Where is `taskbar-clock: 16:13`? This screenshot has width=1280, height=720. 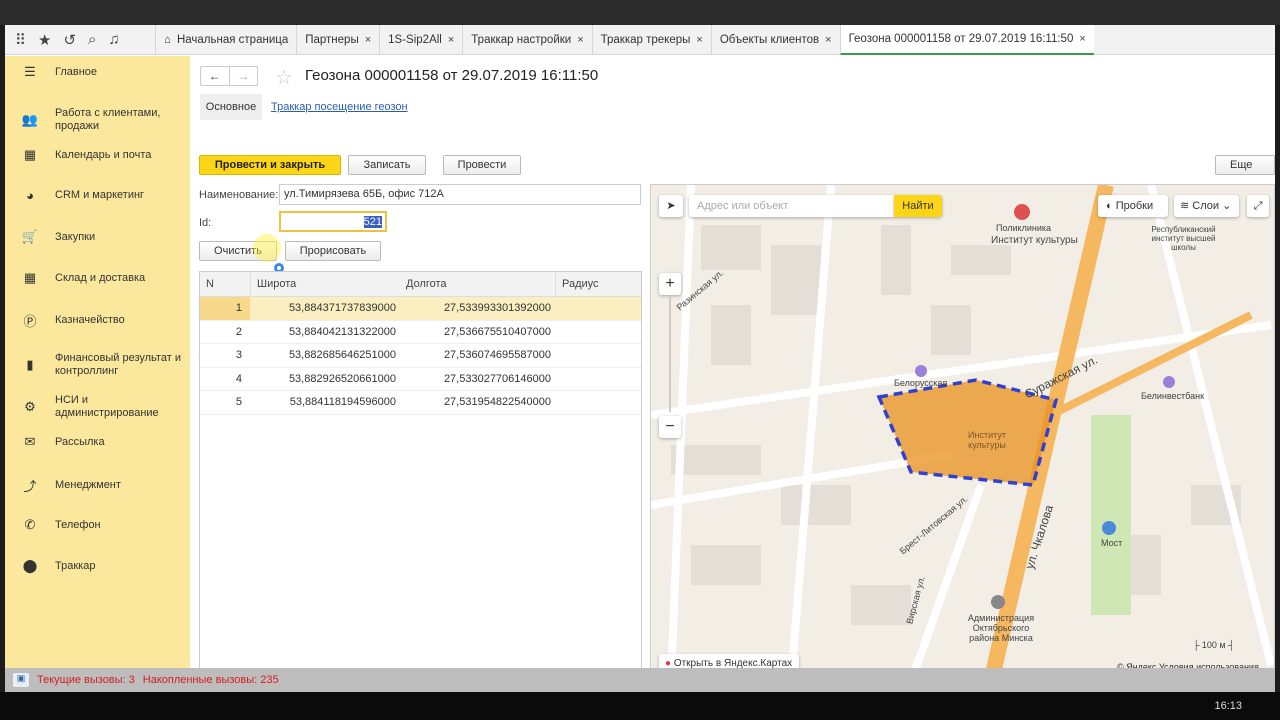
taskbar-clock: 16:13 is located at coordinates (1228, 706).